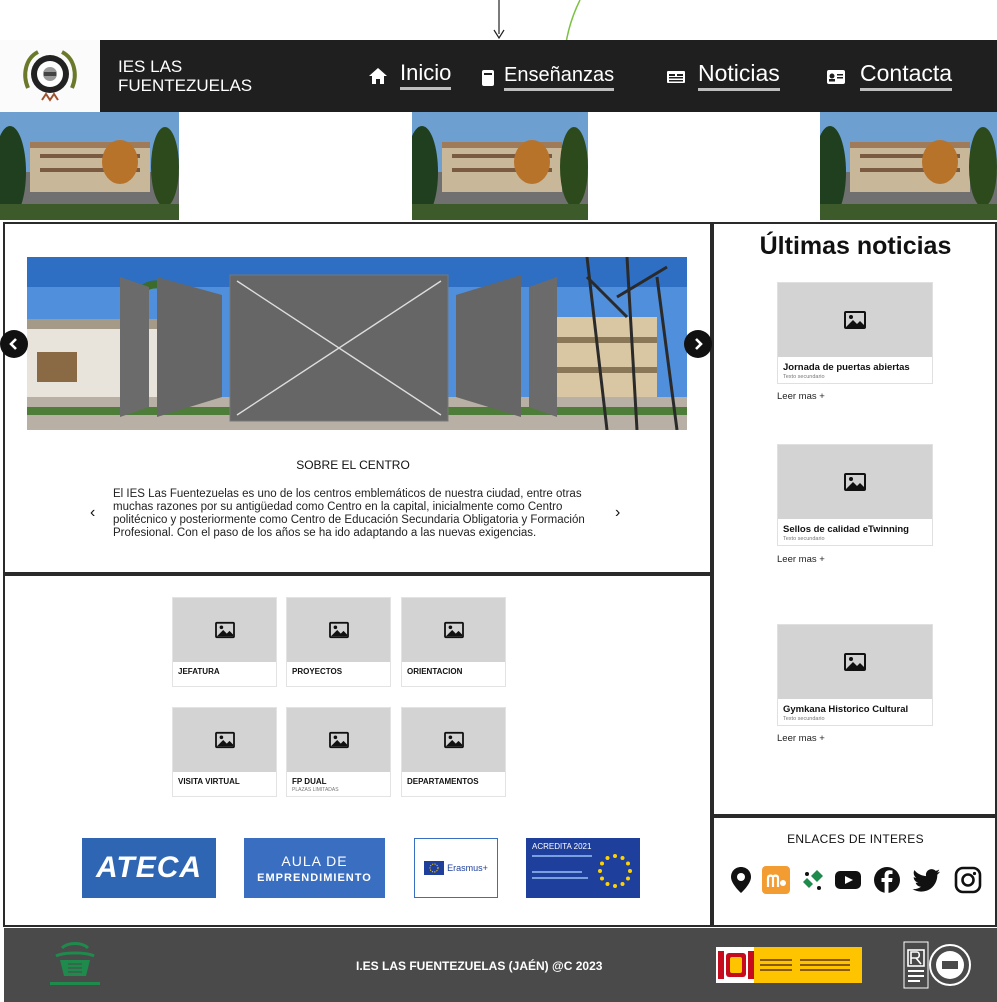 The width and height of the screenshot is (997, 1002). Describe the element at coordinates (562, 846) in the screenshot. I see `acredita-title: ACREDITA 2021` at that location.